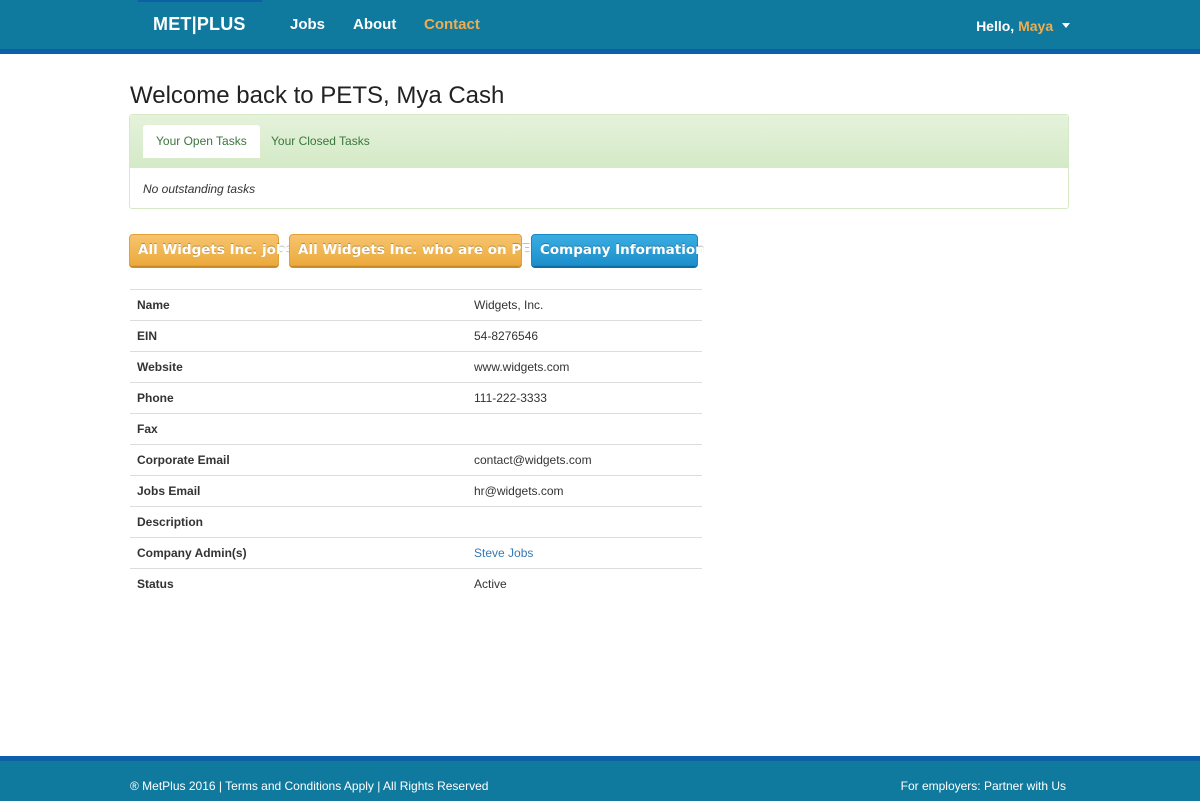 The width and height of the screenshot is (1200, 801). What do you see at coordinates (506, 336) in the screenshot?
I see `field-value: 54-8276546` at bounding box center [506, 336].